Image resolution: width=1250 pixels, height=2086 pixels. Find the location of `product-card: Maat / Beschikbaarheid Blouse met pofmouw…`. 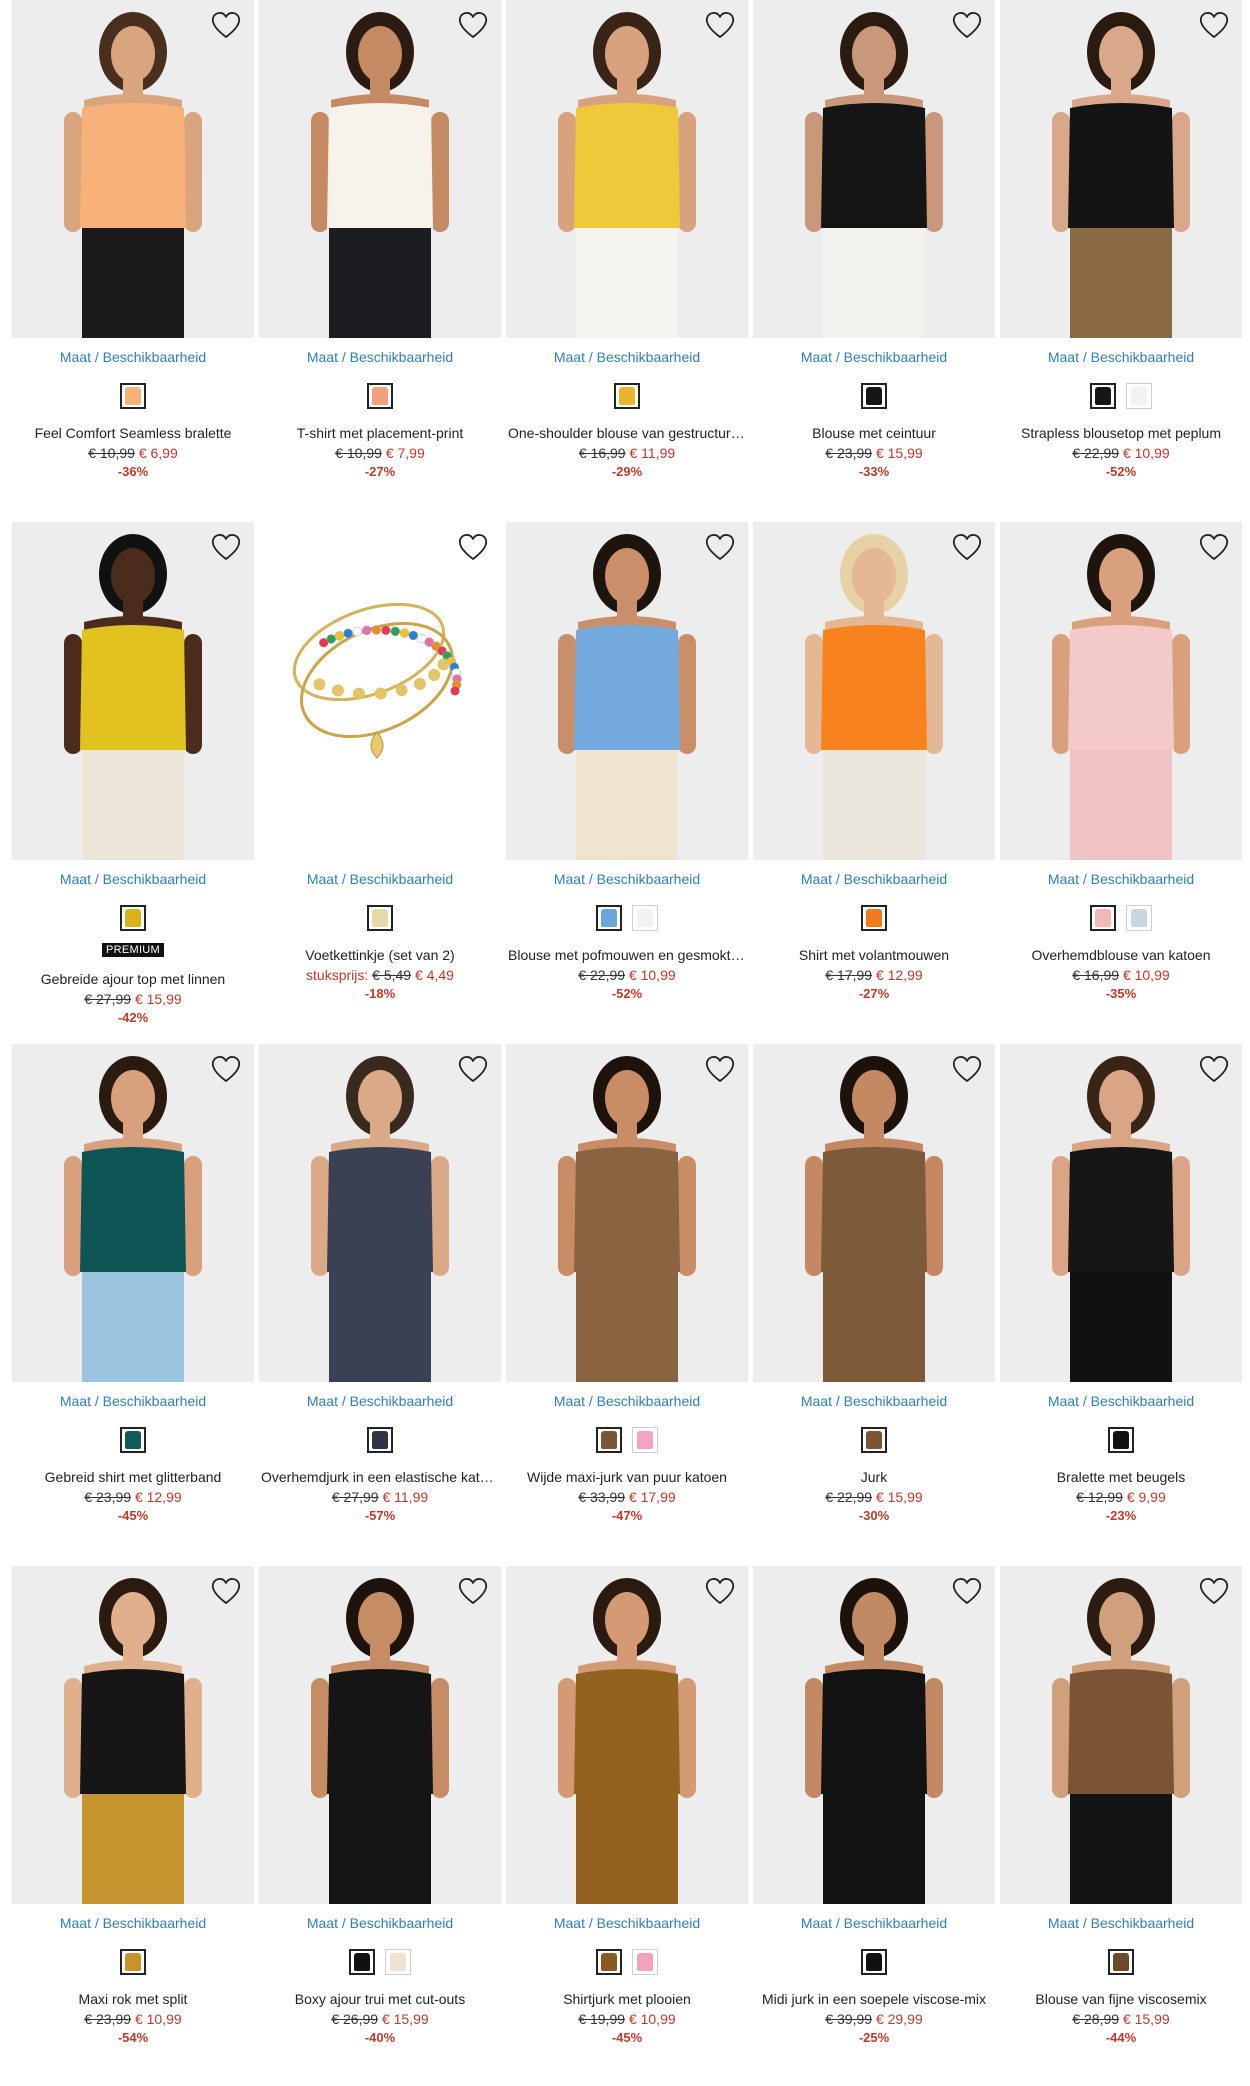

product-card: Maat / Beschikbaarheid Blouse met pofmouw… is located at coordinates (627, 782).